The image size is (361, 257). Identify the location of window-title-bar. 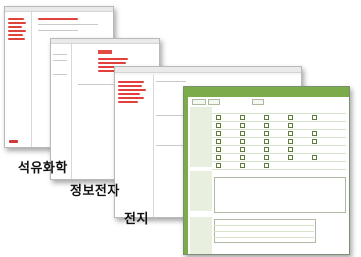
(208, 70).